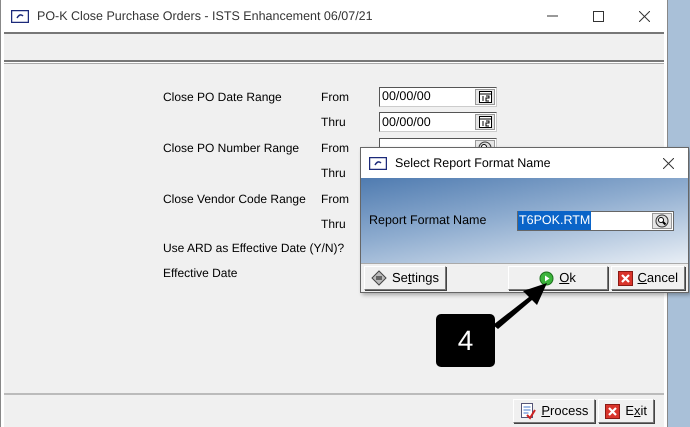 This screenshot has width=690, height=427. What do you see at coordinates (405, 278) in the screenshot?
I see `settings-button: Settings` at bounding box center [405, 278].